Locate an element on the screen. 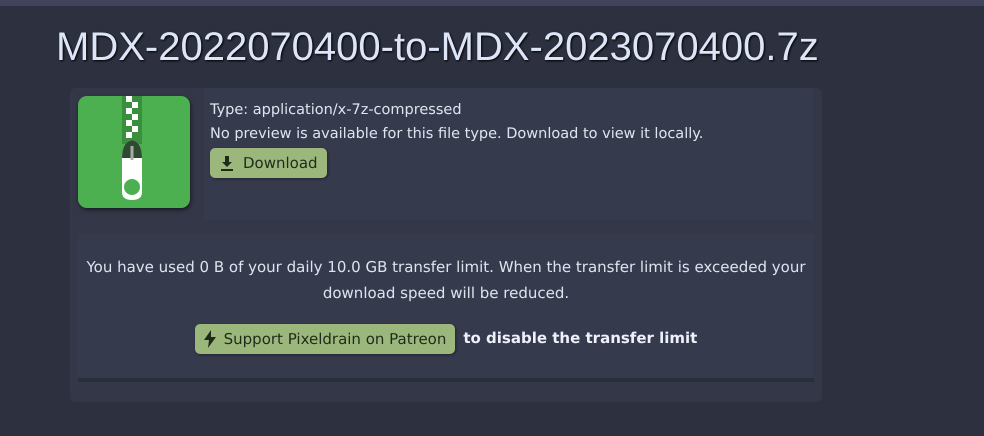  file-type: Type: application/x-7z-compressed is located at coordinates (336, 110).